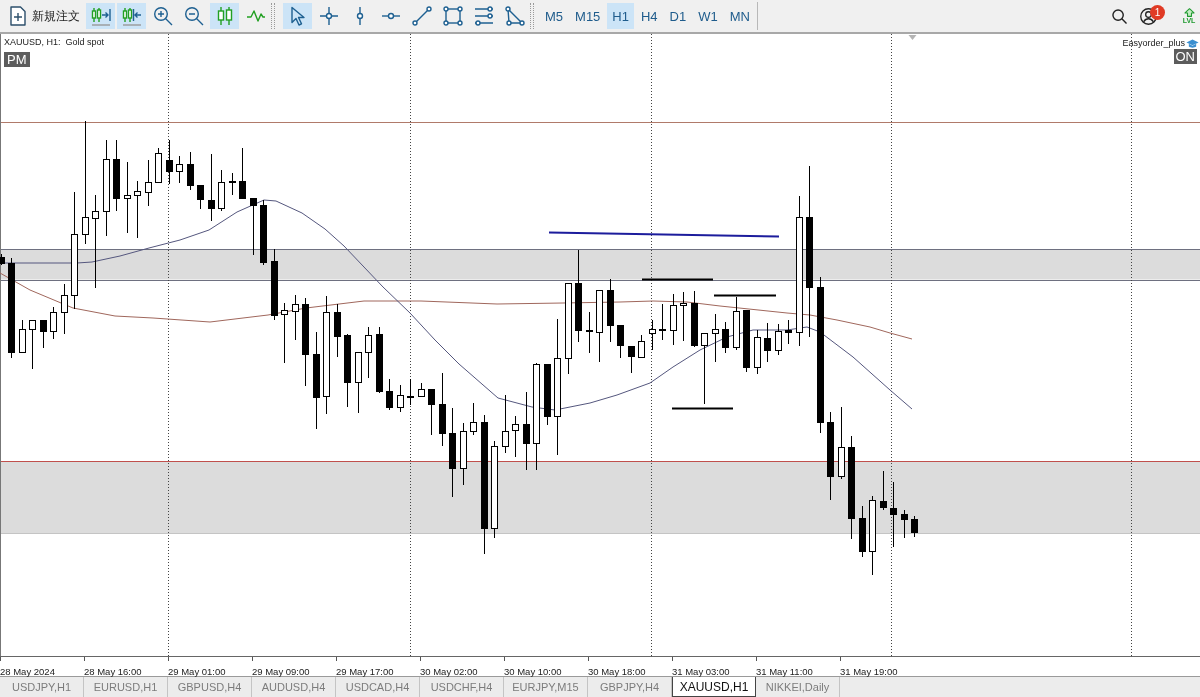 The image size is (1200, 697). Describe the element at coordinates (45, 16) in the screenshot. I see `new-order-button: 新規注文` at that location.